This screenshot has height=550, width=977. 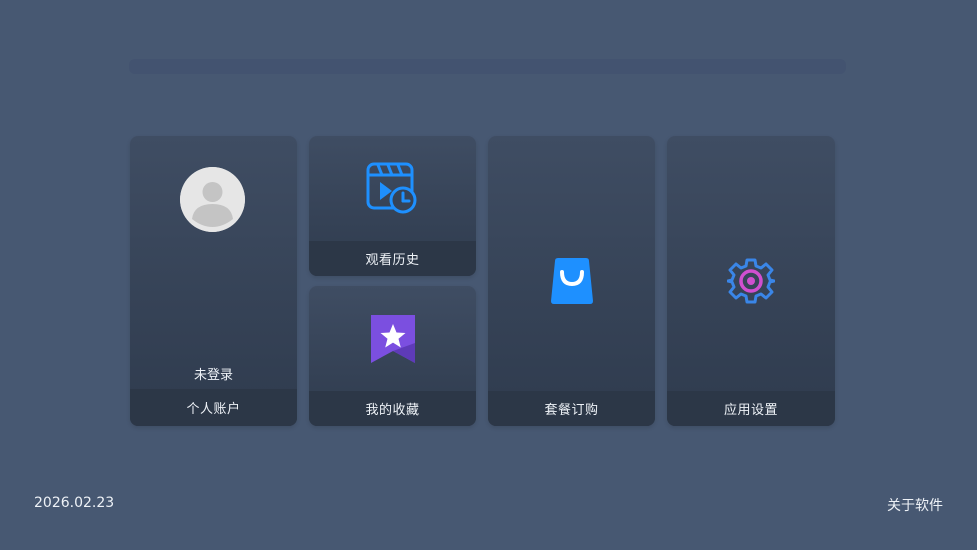 I want to click on app-settings-card: 应用设置, so click(x=751, y=281).